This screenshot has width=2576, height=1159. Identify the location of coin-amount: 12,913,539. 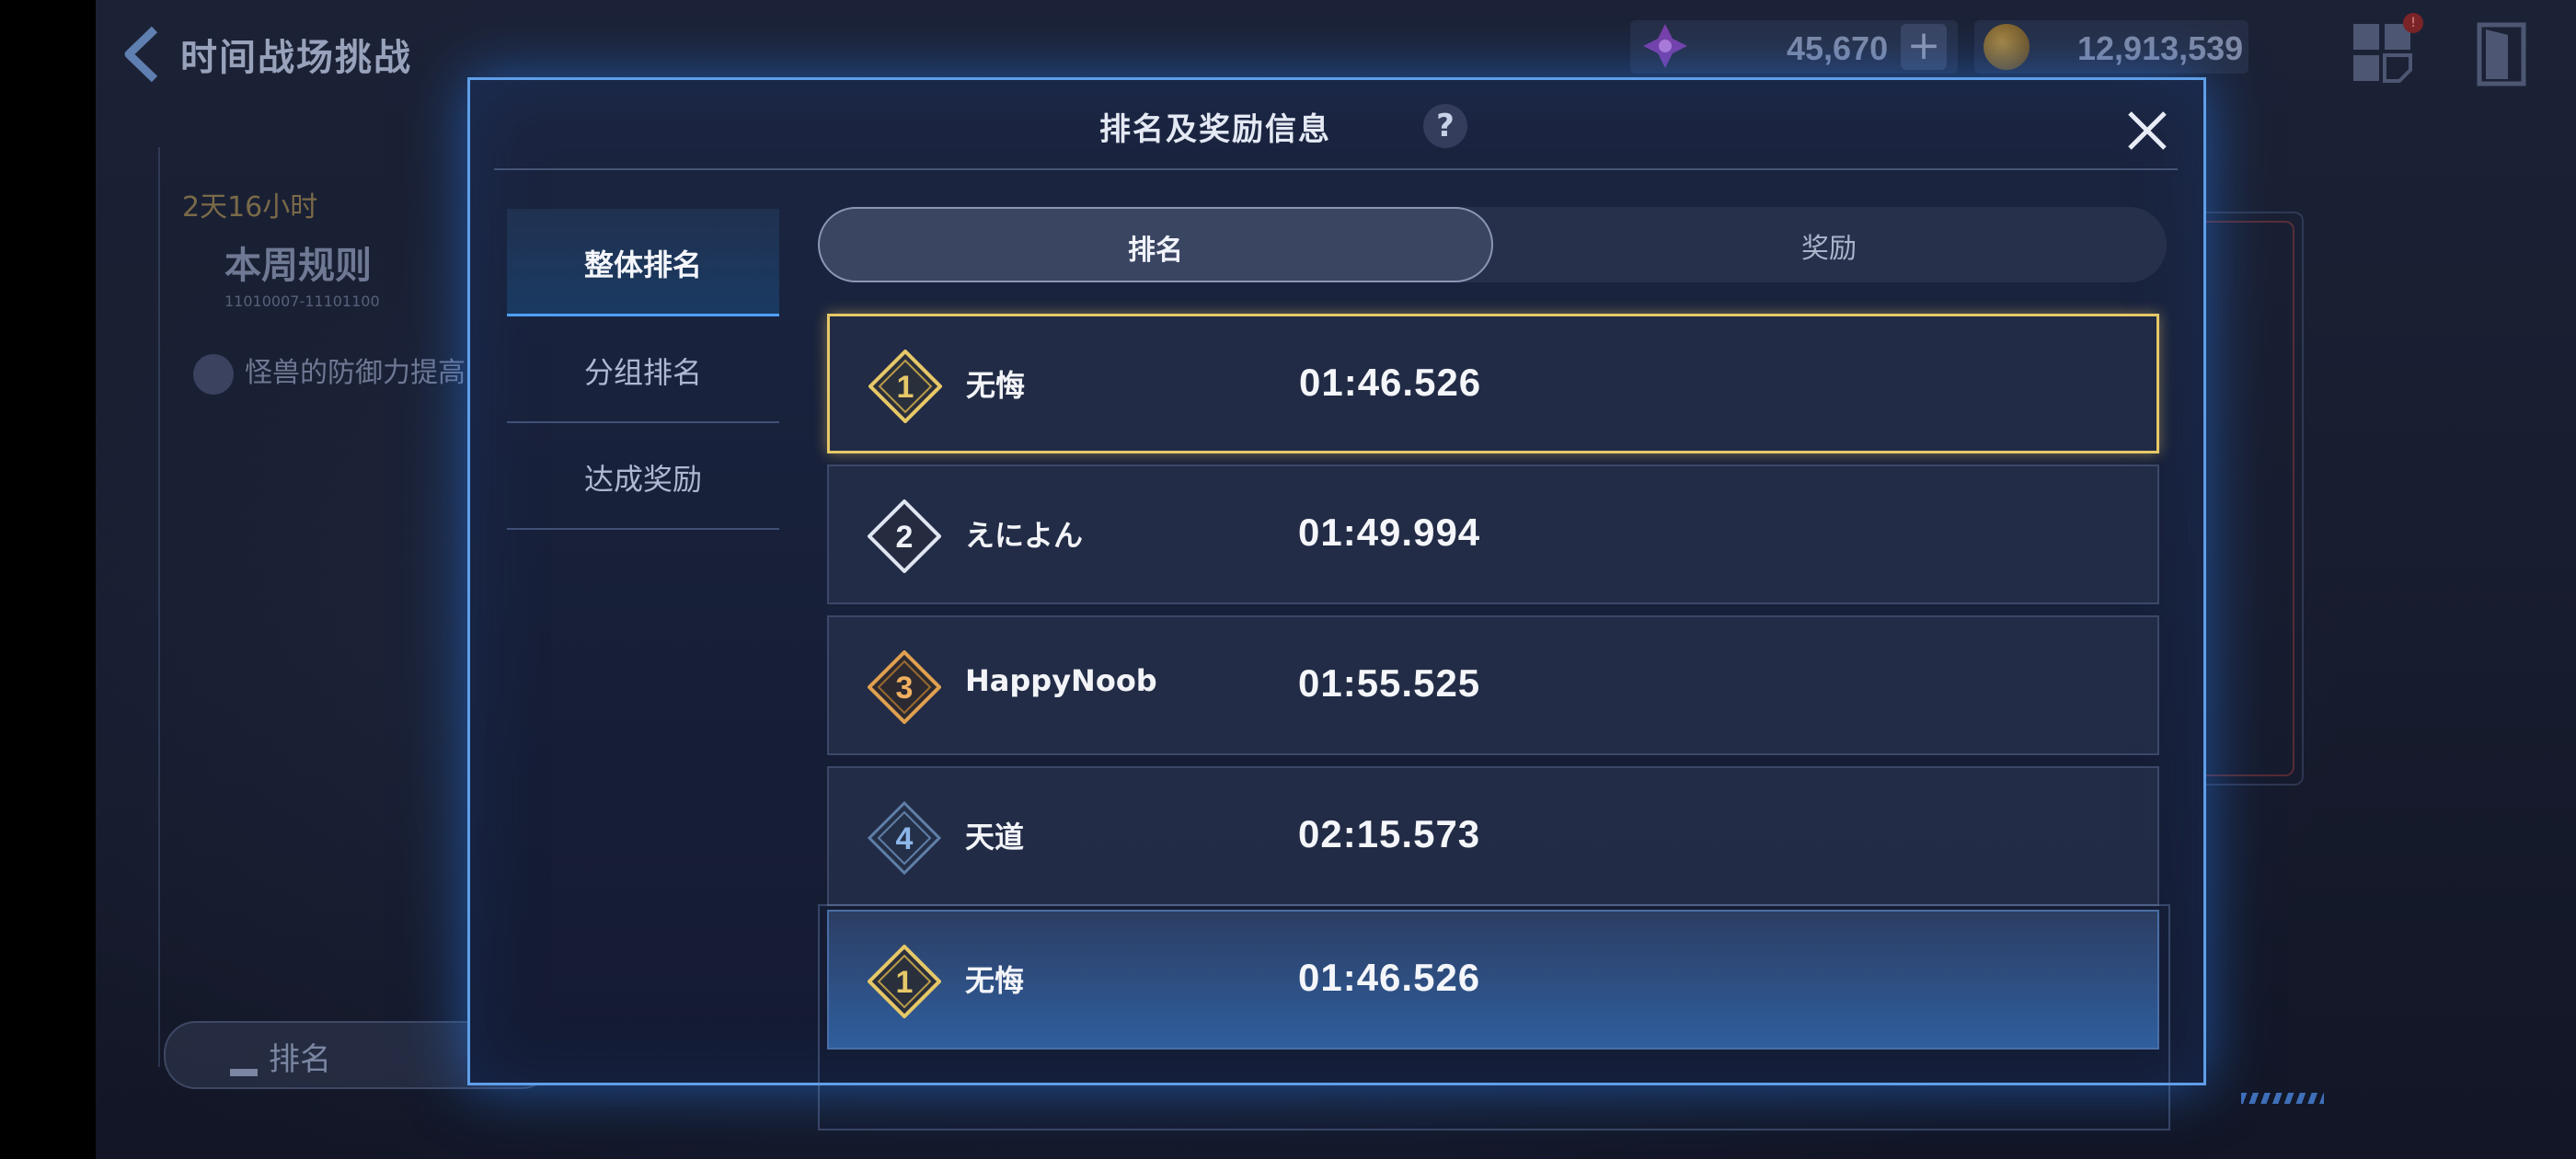
(2160, 48).